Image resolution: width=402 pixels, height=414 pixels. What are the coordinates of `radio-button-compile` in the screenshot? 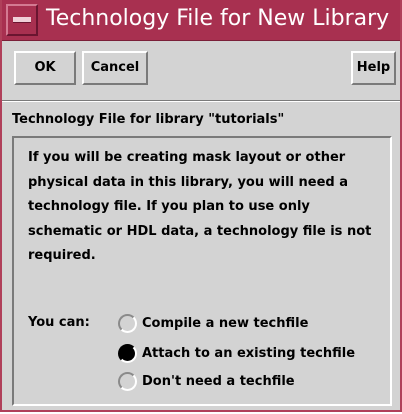 It's located at (127, 323).